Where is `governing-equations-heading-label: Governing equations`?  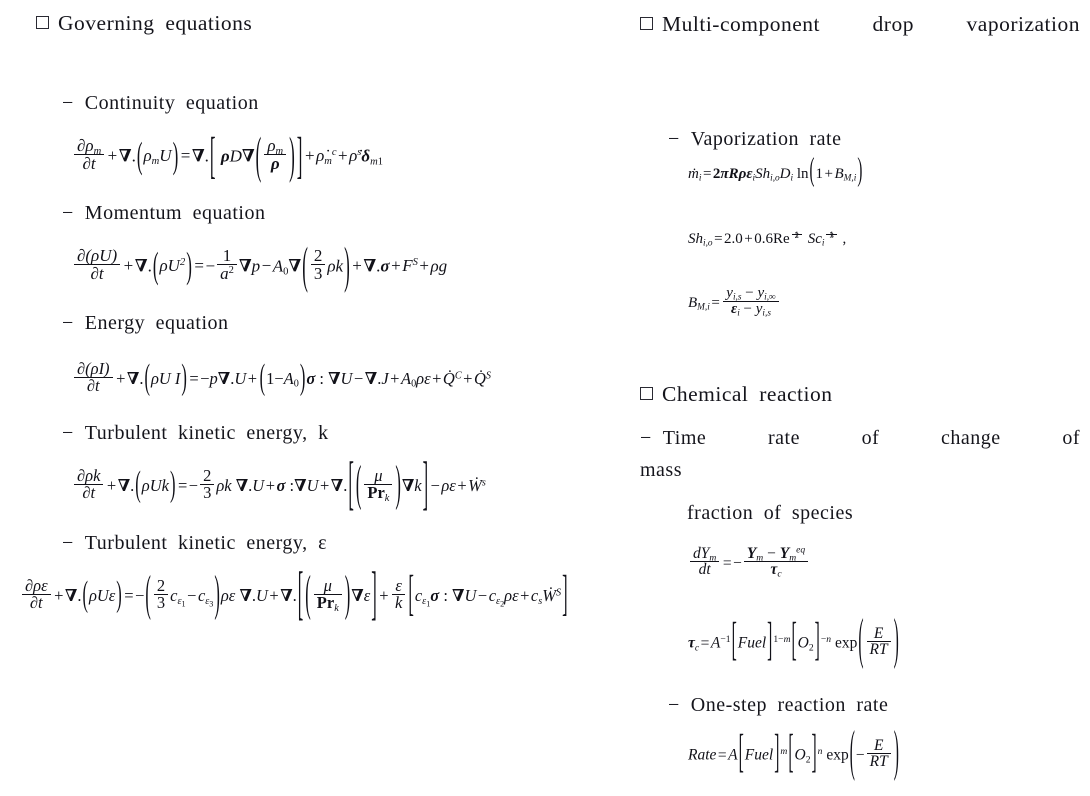
governing-equations-heading-label: Governing equations is located at coordinates (155, 23).